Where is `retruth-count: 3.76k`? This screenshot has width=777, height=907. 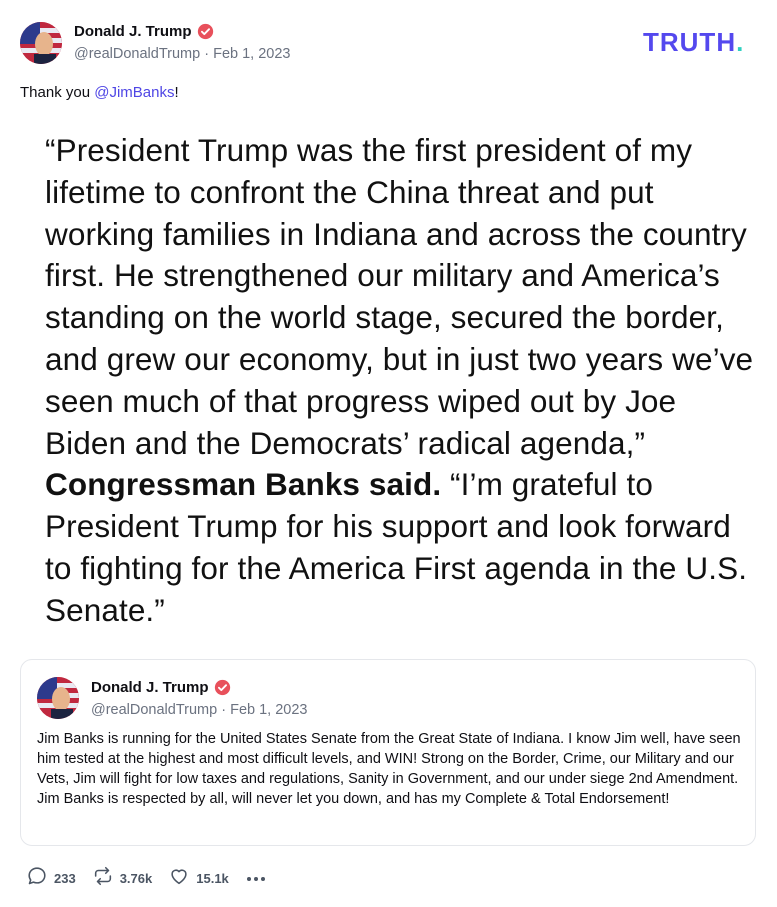 retruth-count: 3.76k is located at coordinates (136, 878).